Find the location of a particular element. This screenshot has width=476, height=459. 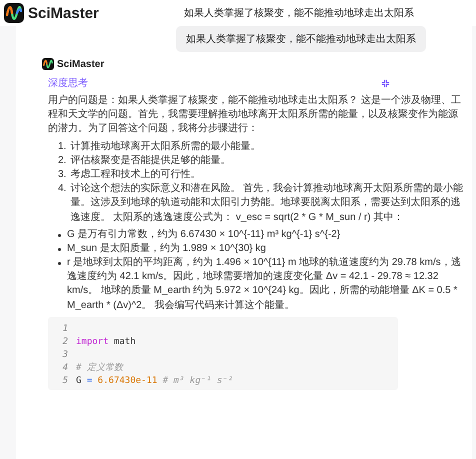

code-line: import math is located at coordinates (106, 342).